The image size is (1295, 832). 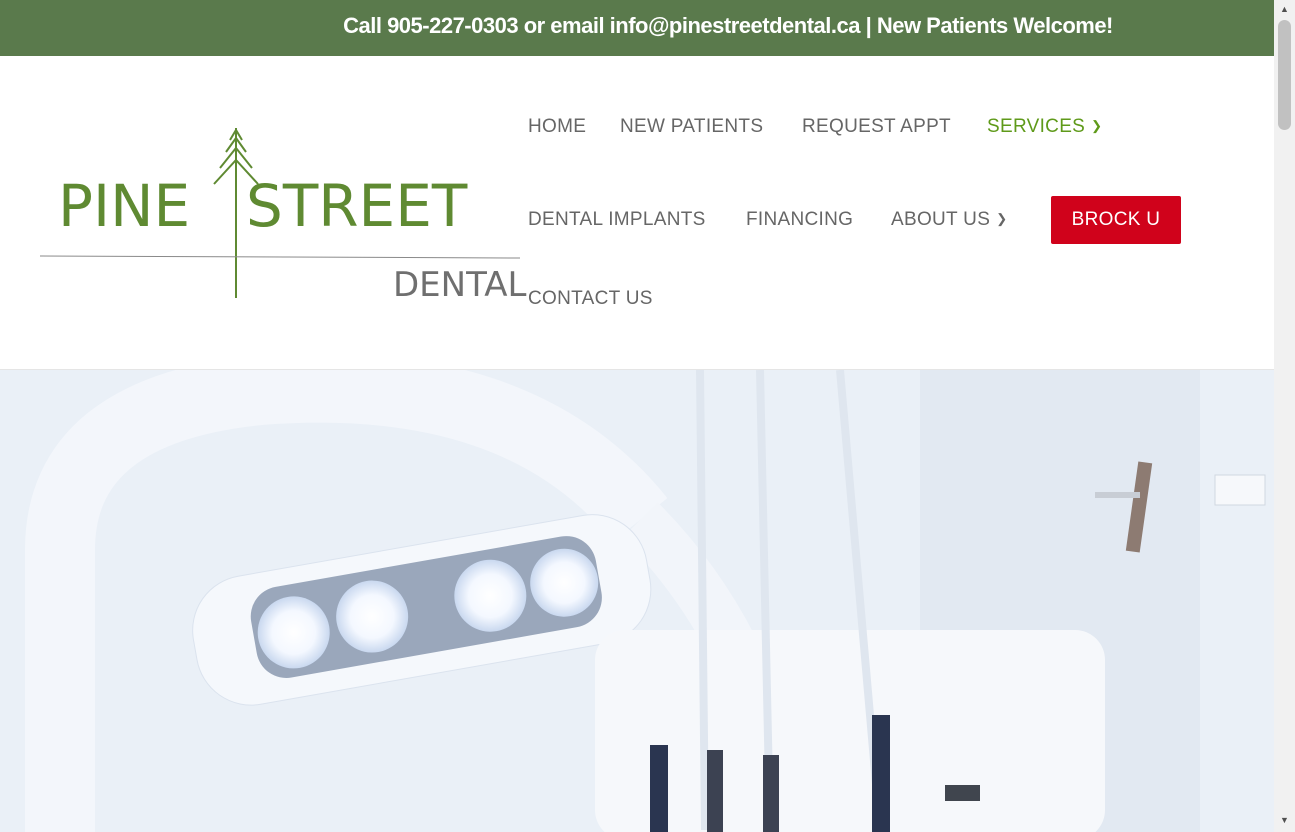 I want to click on nav-financing-label: FINANCING, so click(x=800, y=219).